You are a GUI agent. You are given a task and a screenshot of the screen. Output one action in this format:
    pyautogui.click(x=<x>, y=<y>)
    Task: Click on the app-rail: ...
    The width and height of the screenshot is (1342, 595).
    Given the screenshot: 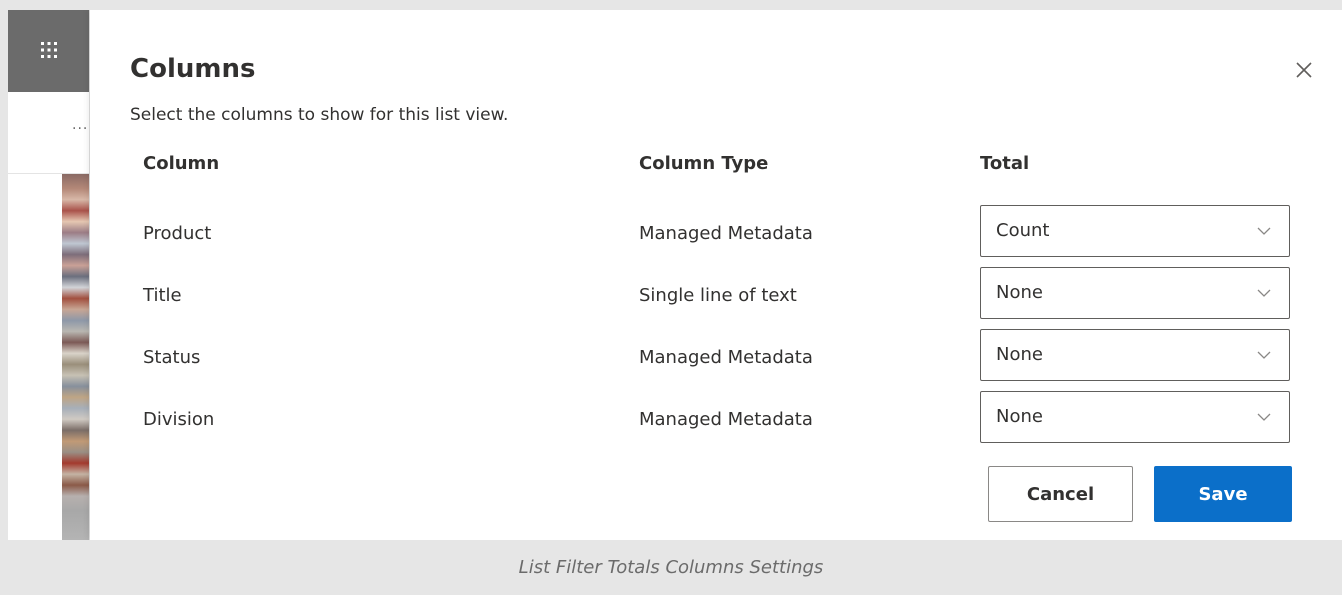 What is the action you would take?
    pyautogui.click(x=49, y=275)
    